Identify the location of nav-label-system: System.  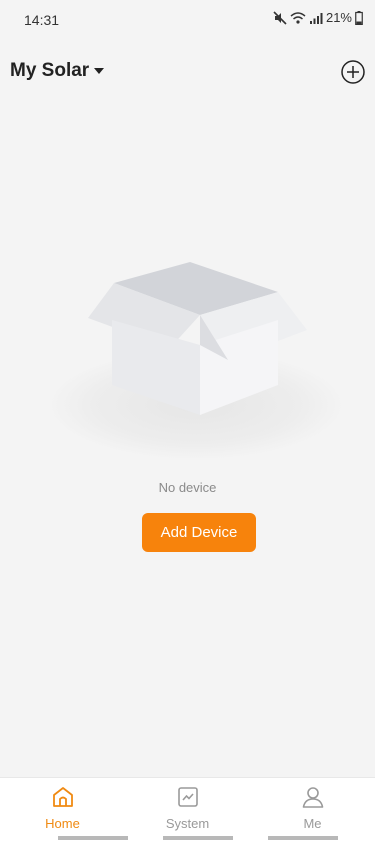
(187, 823).